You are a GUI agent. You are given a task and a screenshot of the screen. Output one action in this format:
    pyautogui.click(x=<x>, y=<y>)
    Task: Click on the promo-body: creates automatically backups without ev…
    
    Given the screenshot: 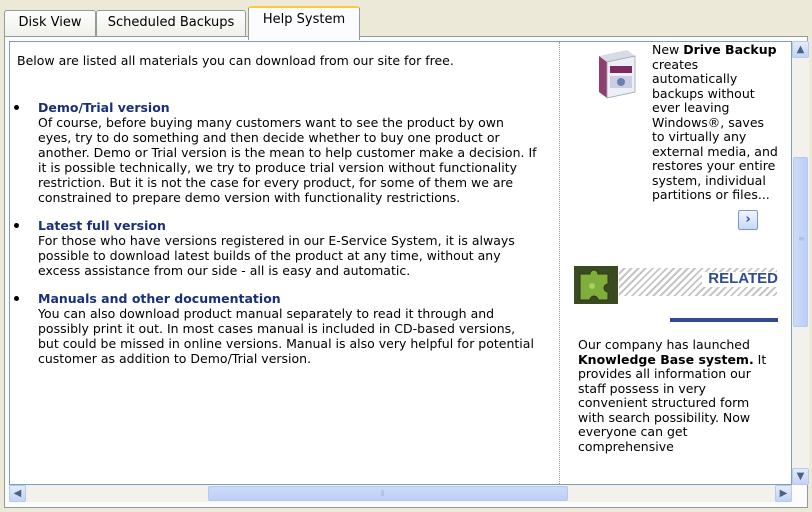 What is the action you would take?
    pyautogui.click(x=715, y=129)
    